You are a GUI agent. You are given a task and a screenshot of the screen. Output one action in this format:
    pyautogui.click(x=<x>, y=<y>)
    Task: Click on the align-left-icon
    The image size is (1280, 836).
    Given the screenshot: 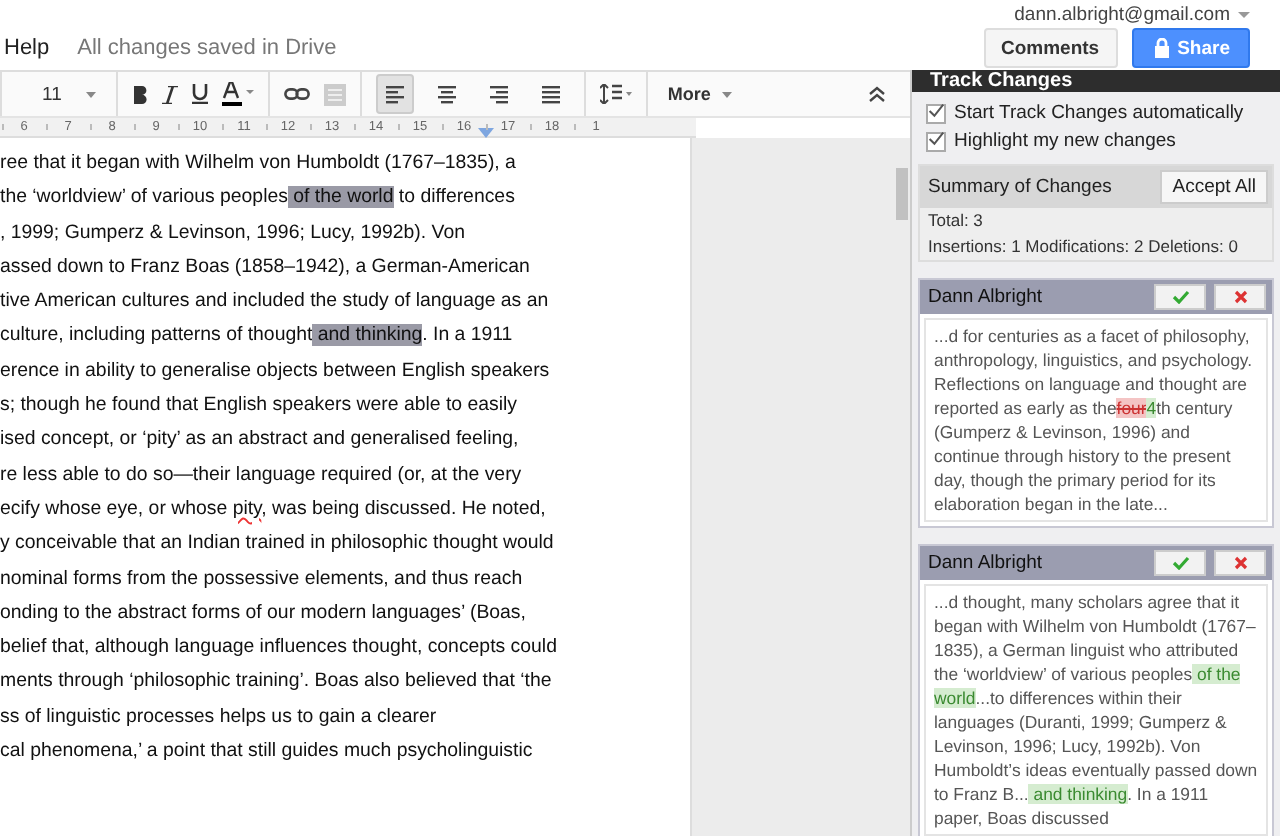 What is the action you would take?
    pyautogui.click(x=394, y=94)
    